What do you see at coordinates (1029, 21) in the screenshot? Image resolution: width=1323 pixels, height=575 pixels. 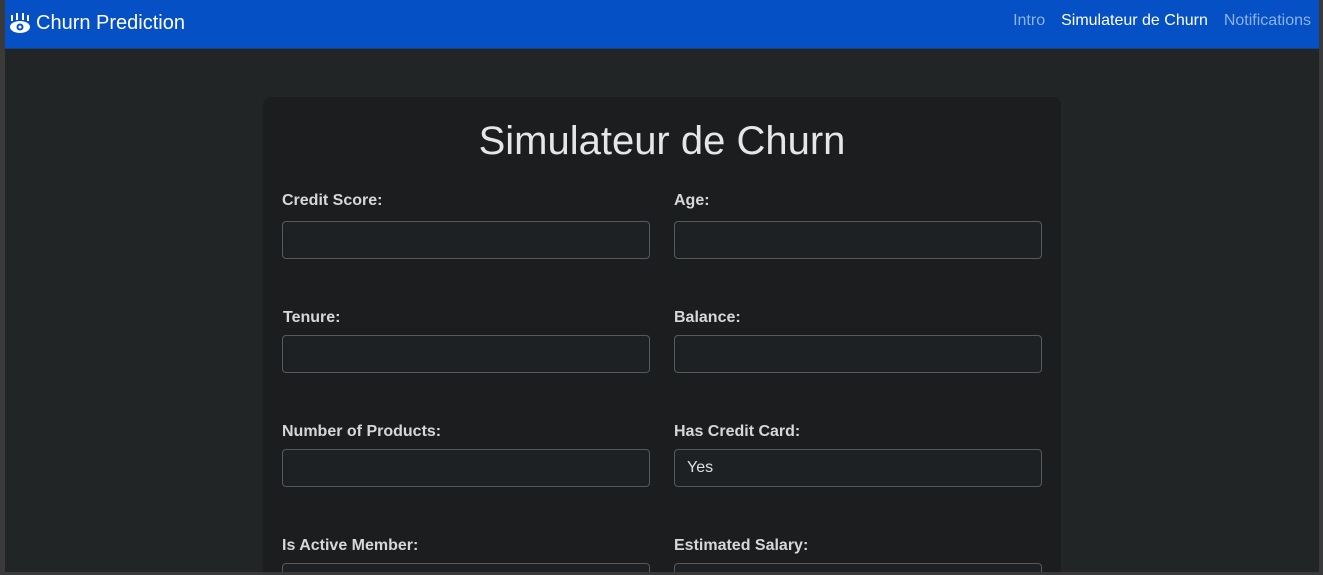 I see `nav-link-intro: Intro` at bounding box center [1029, 21].